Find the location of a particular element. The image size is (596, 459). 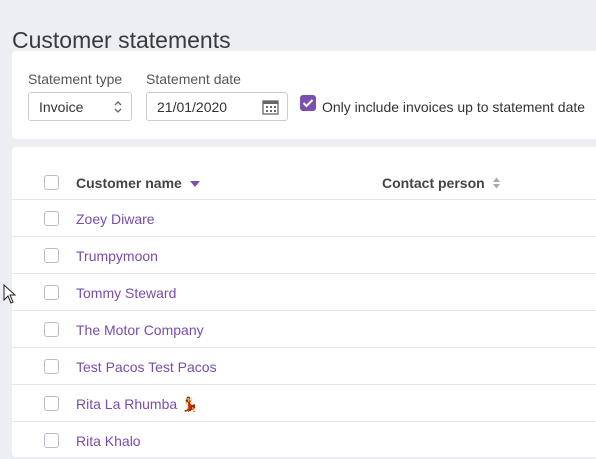

calendar-icon is located at coordinates (270, 107).